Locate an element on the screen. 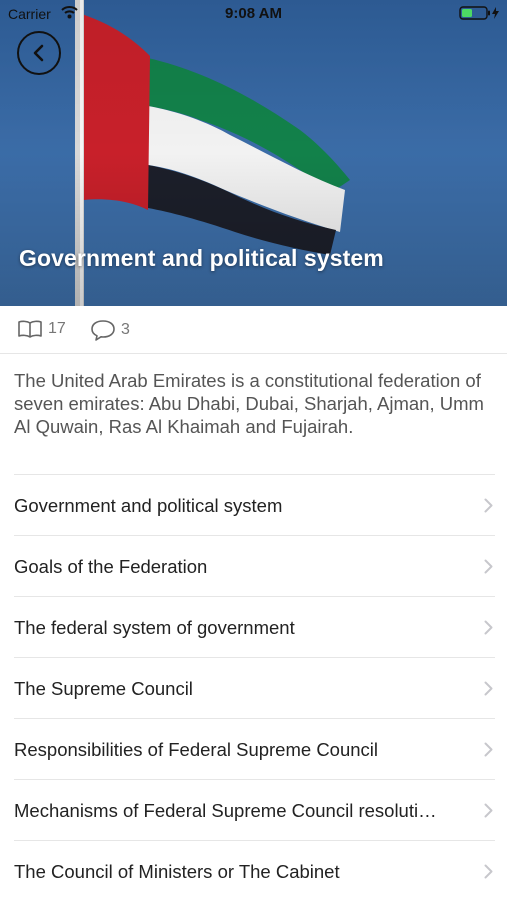  list-item: Goals of the Federation is located at coordinates (254, 565).